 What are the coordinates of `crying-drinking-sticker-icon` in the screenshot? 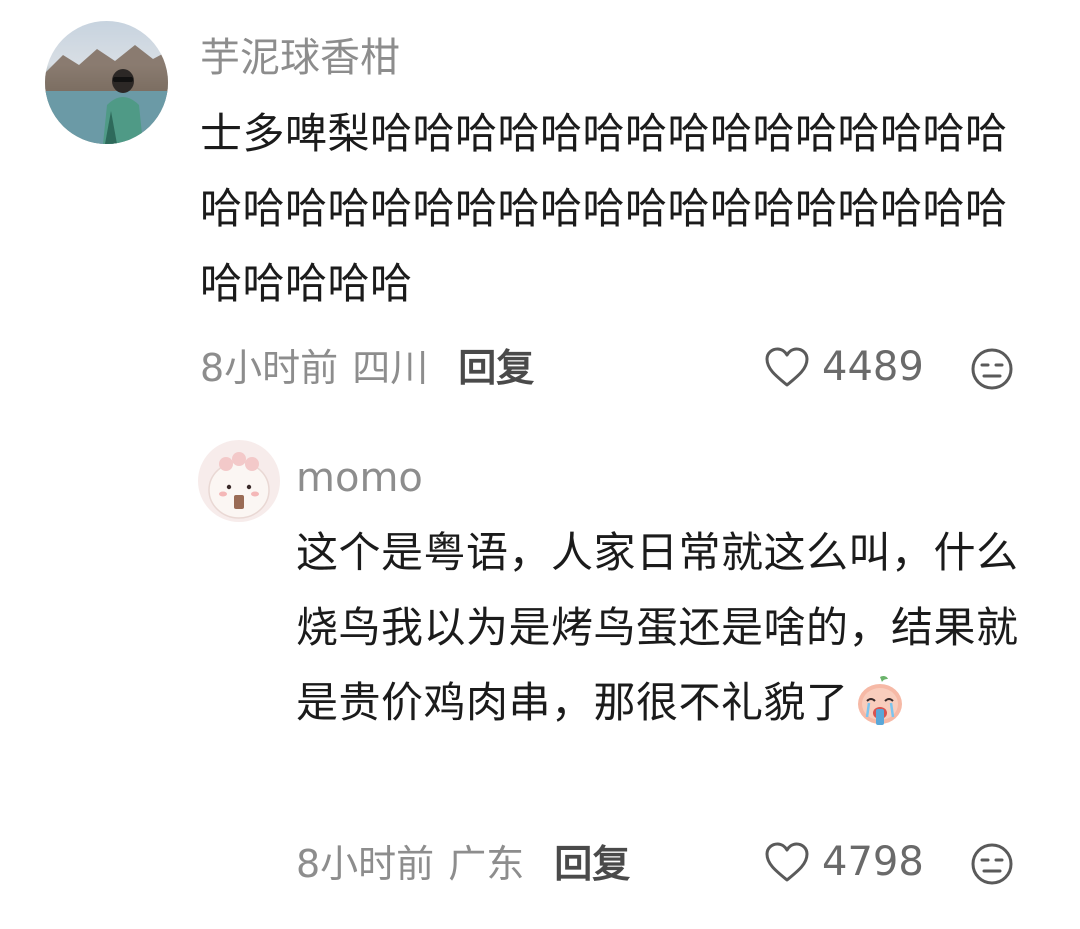 It's located at (880, 700).